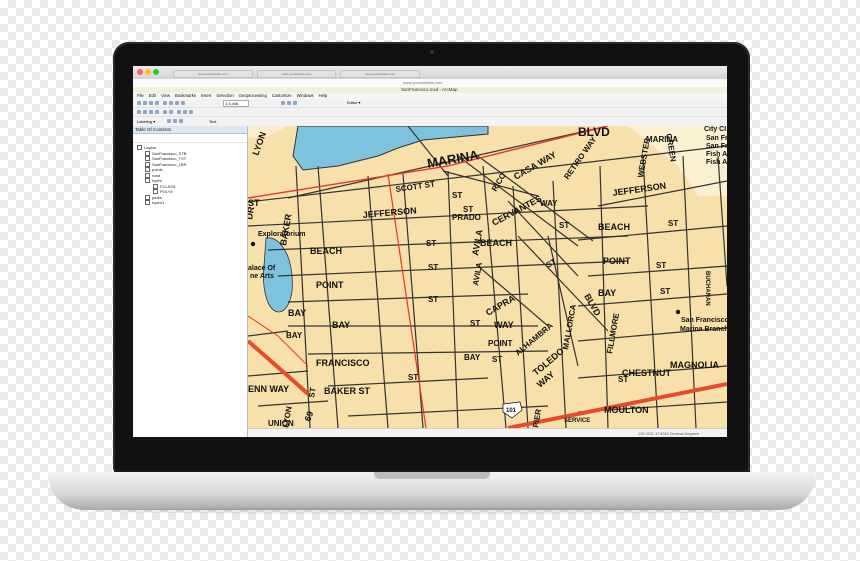 The image size is (860, 561). What do you see at coordinates (177, 103) in the screenshot?
I see `paste-icon` at bounding box center [177, 103].